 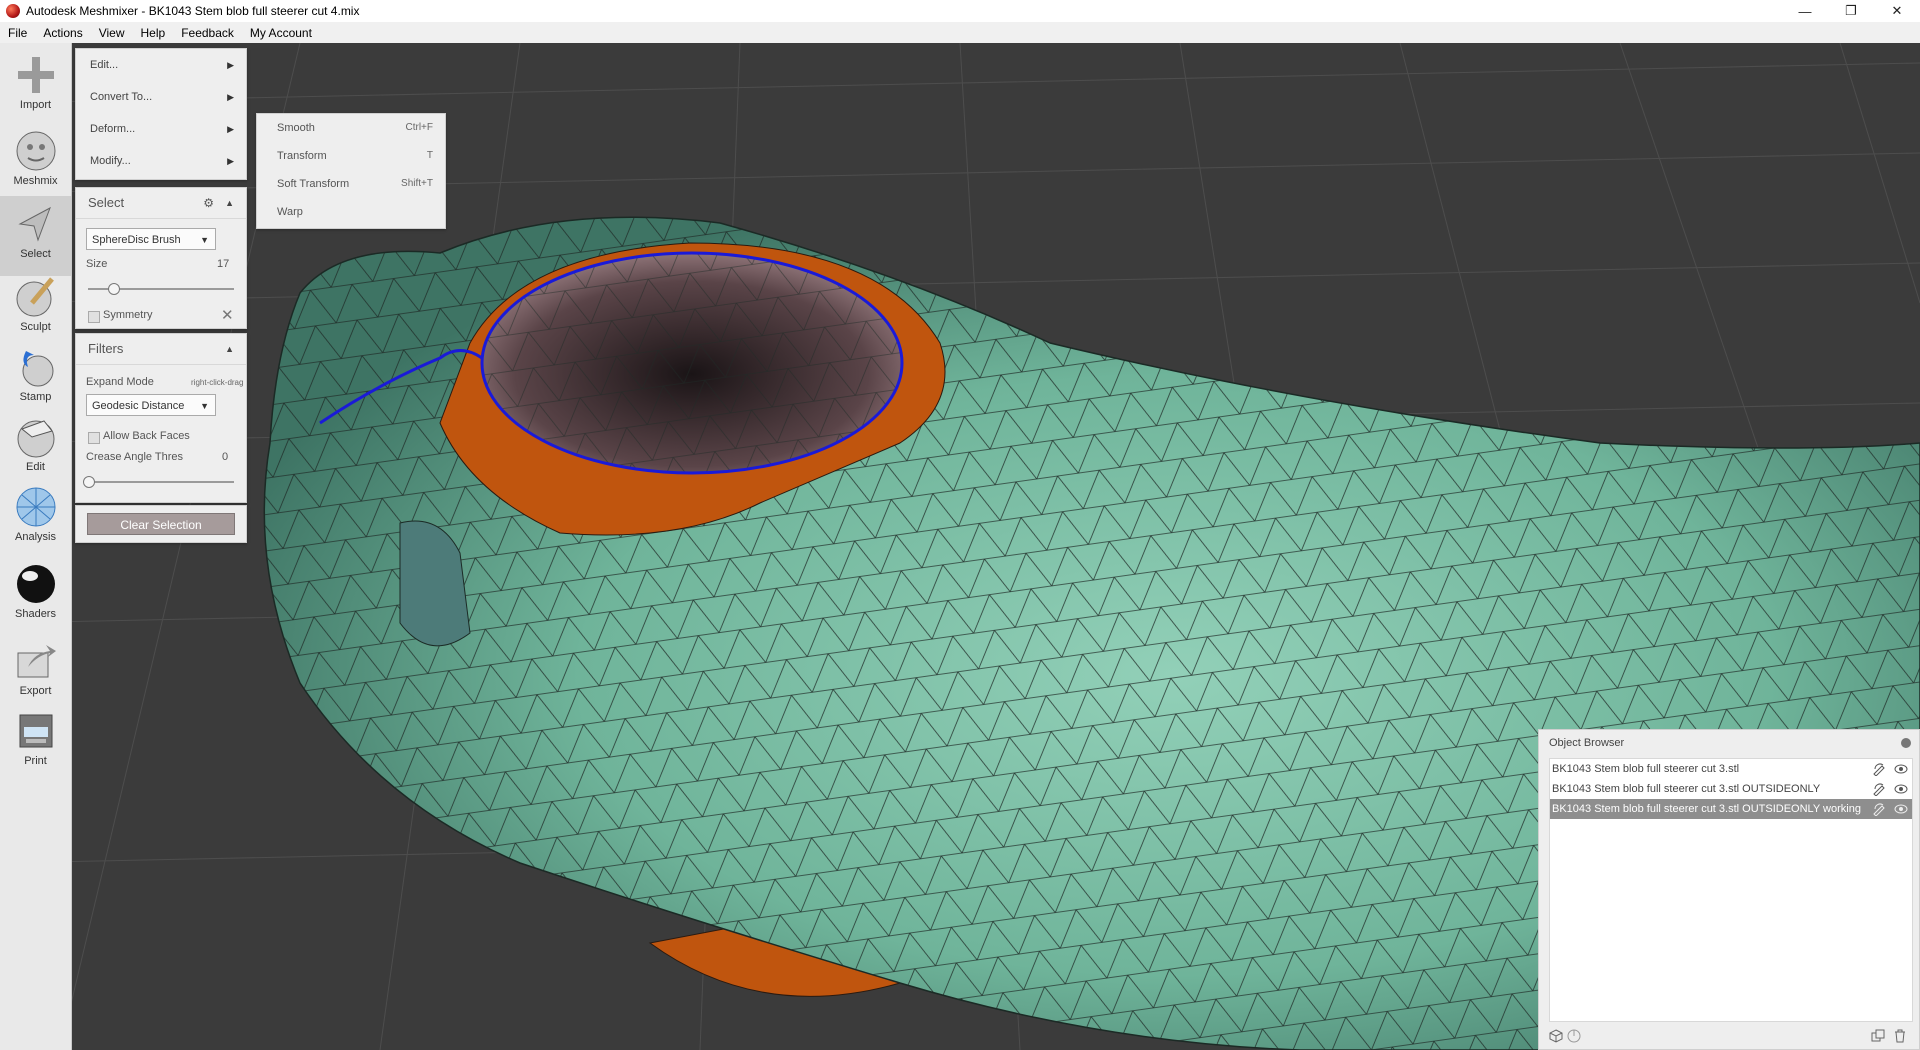 What do you see at coordinates (35, 151) in the screenshot?
I see `meshmix-sphere-icon` at bounding box center [35, 151].